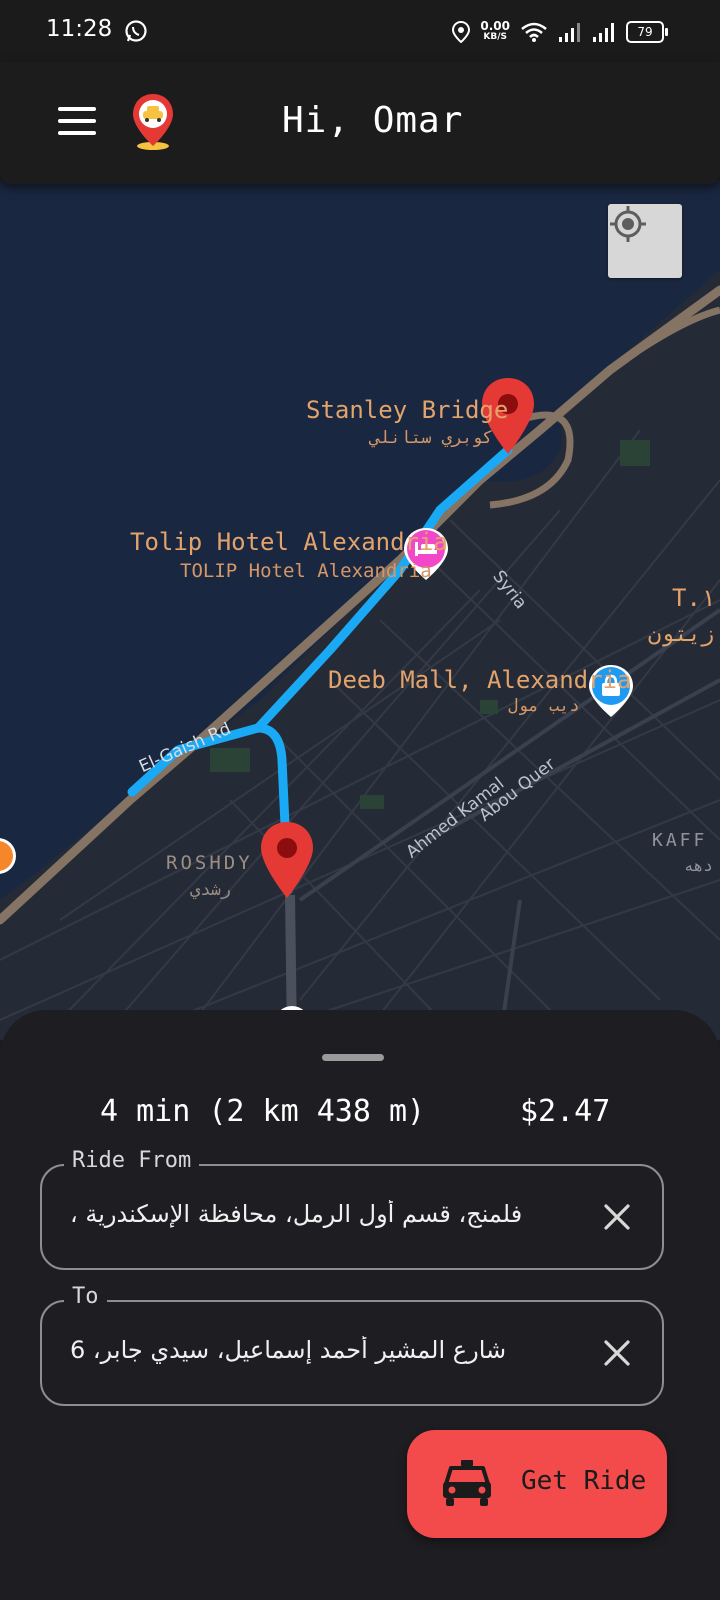 This screenshot has width=720, height=1600. What do you see at coordinates (77, 122) in the screenshot?
I see `hamburger-menu-icon` at bounding box center [77, 122].